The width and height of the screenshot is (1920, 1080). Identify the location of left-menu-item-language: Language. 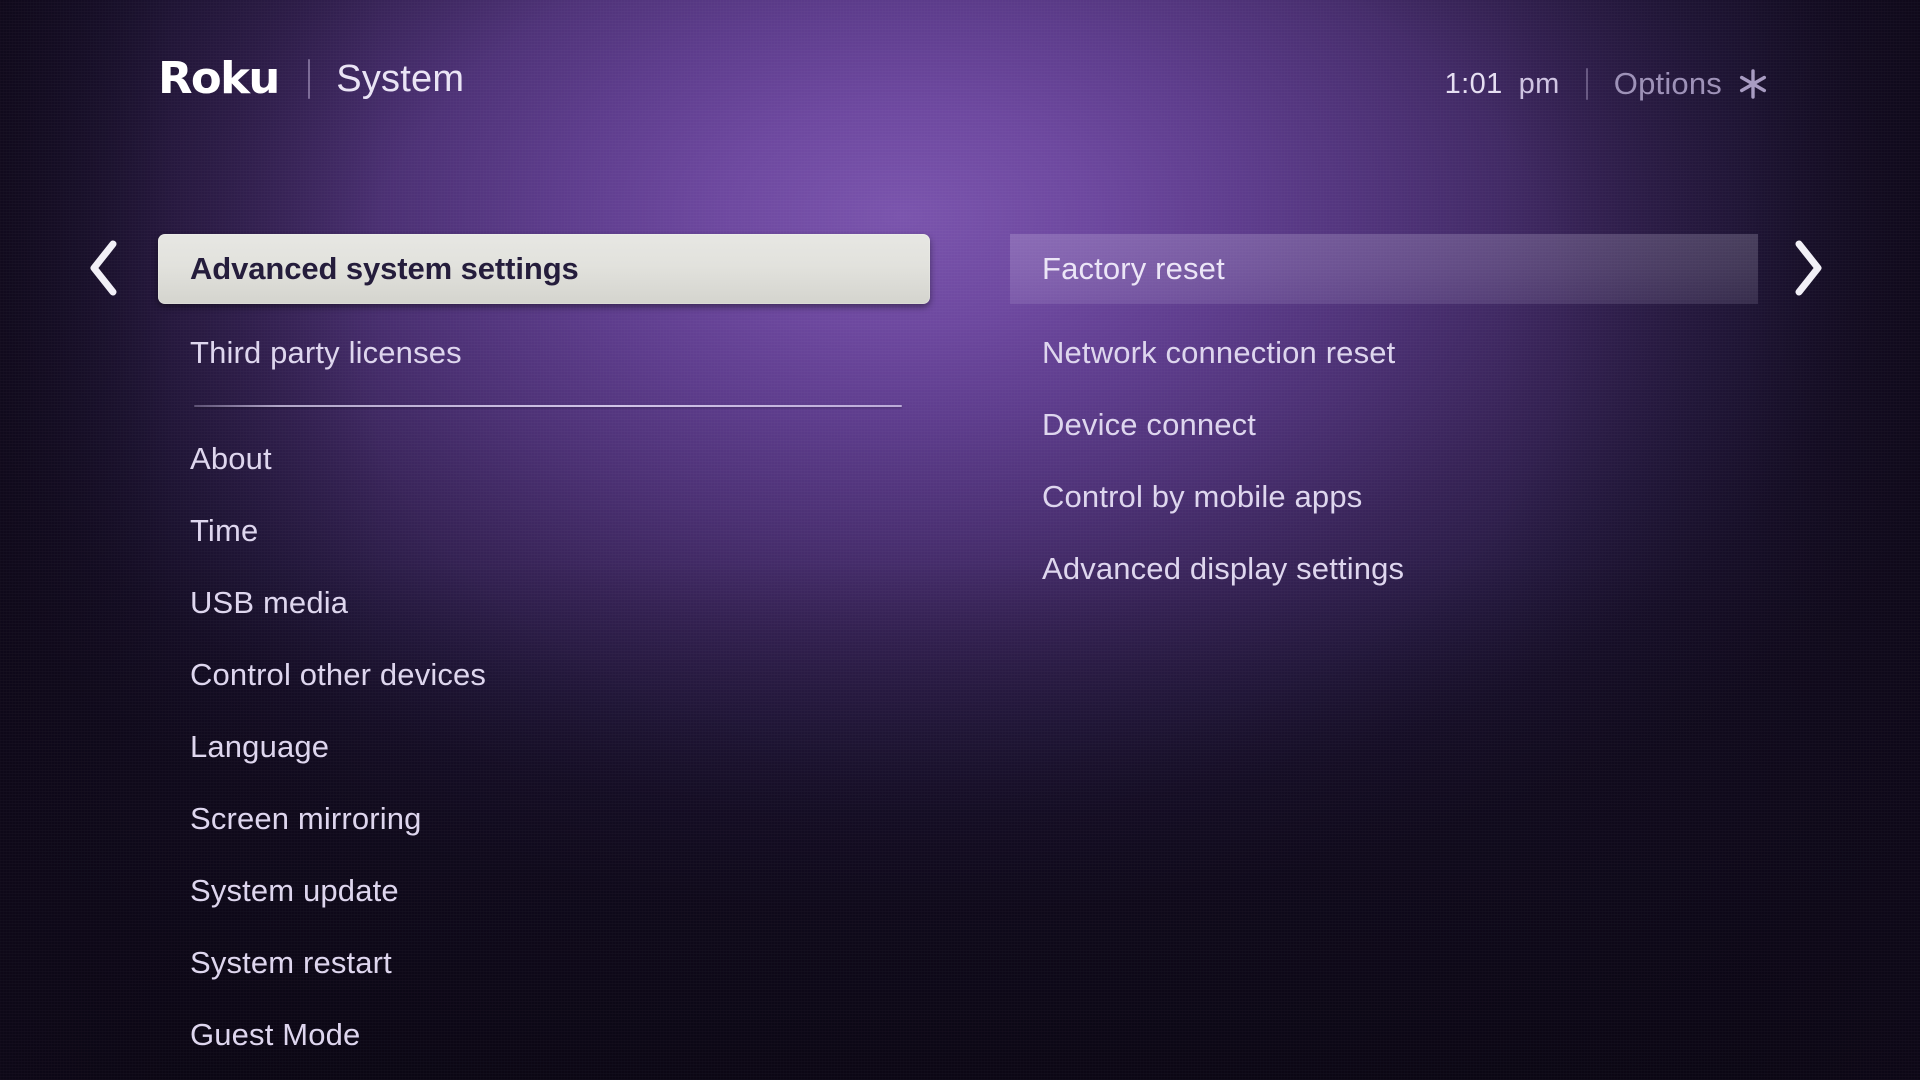
(544, 747).